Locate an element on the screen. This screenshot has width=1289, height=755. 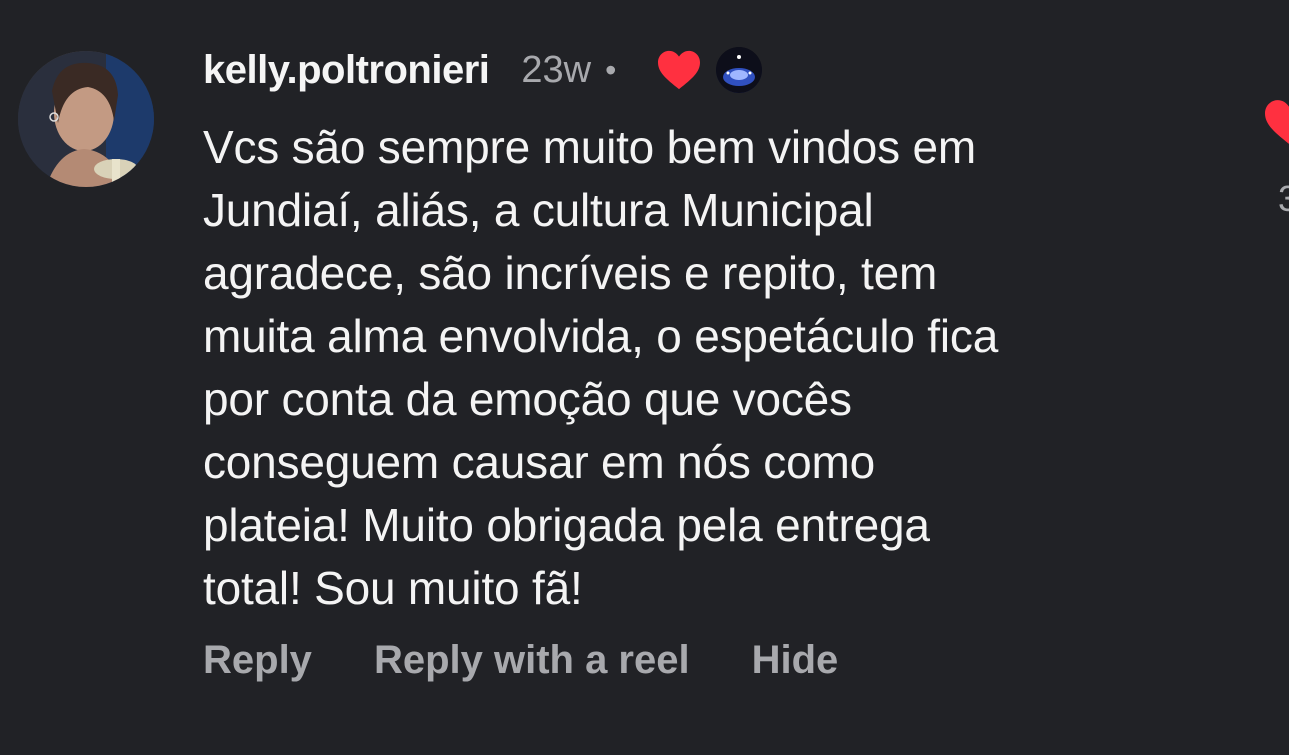
like-count: 3 is located at coordinates (1283, 198).